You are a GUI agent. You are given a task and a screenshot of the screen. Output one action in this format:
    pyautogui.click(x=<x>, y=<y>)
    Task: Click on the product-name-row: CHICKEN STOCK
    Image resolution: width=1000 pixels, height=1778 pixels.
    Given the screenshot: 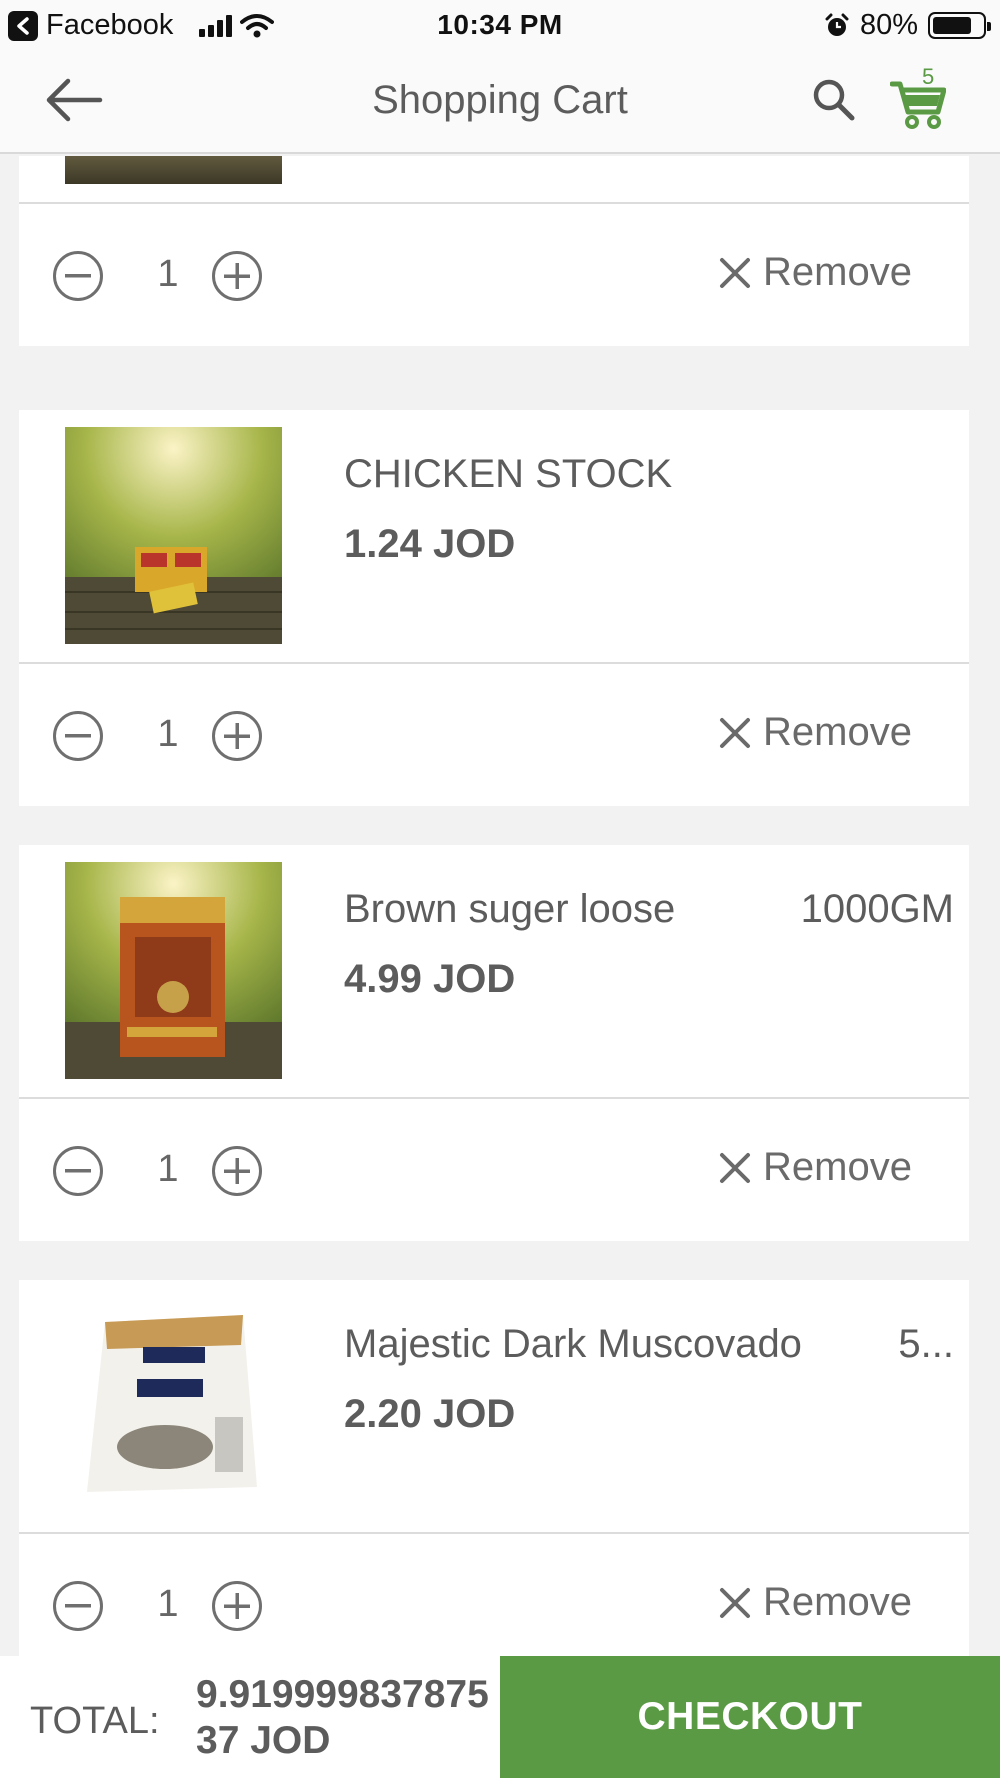 What is the action you would take?
    pyautogui.click(x=649, y=474)
    